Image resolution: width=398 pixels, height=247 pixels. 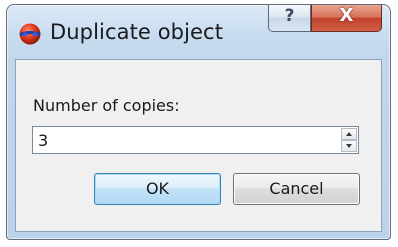 I want to click on close-button: X, so click(x=346, y=18).